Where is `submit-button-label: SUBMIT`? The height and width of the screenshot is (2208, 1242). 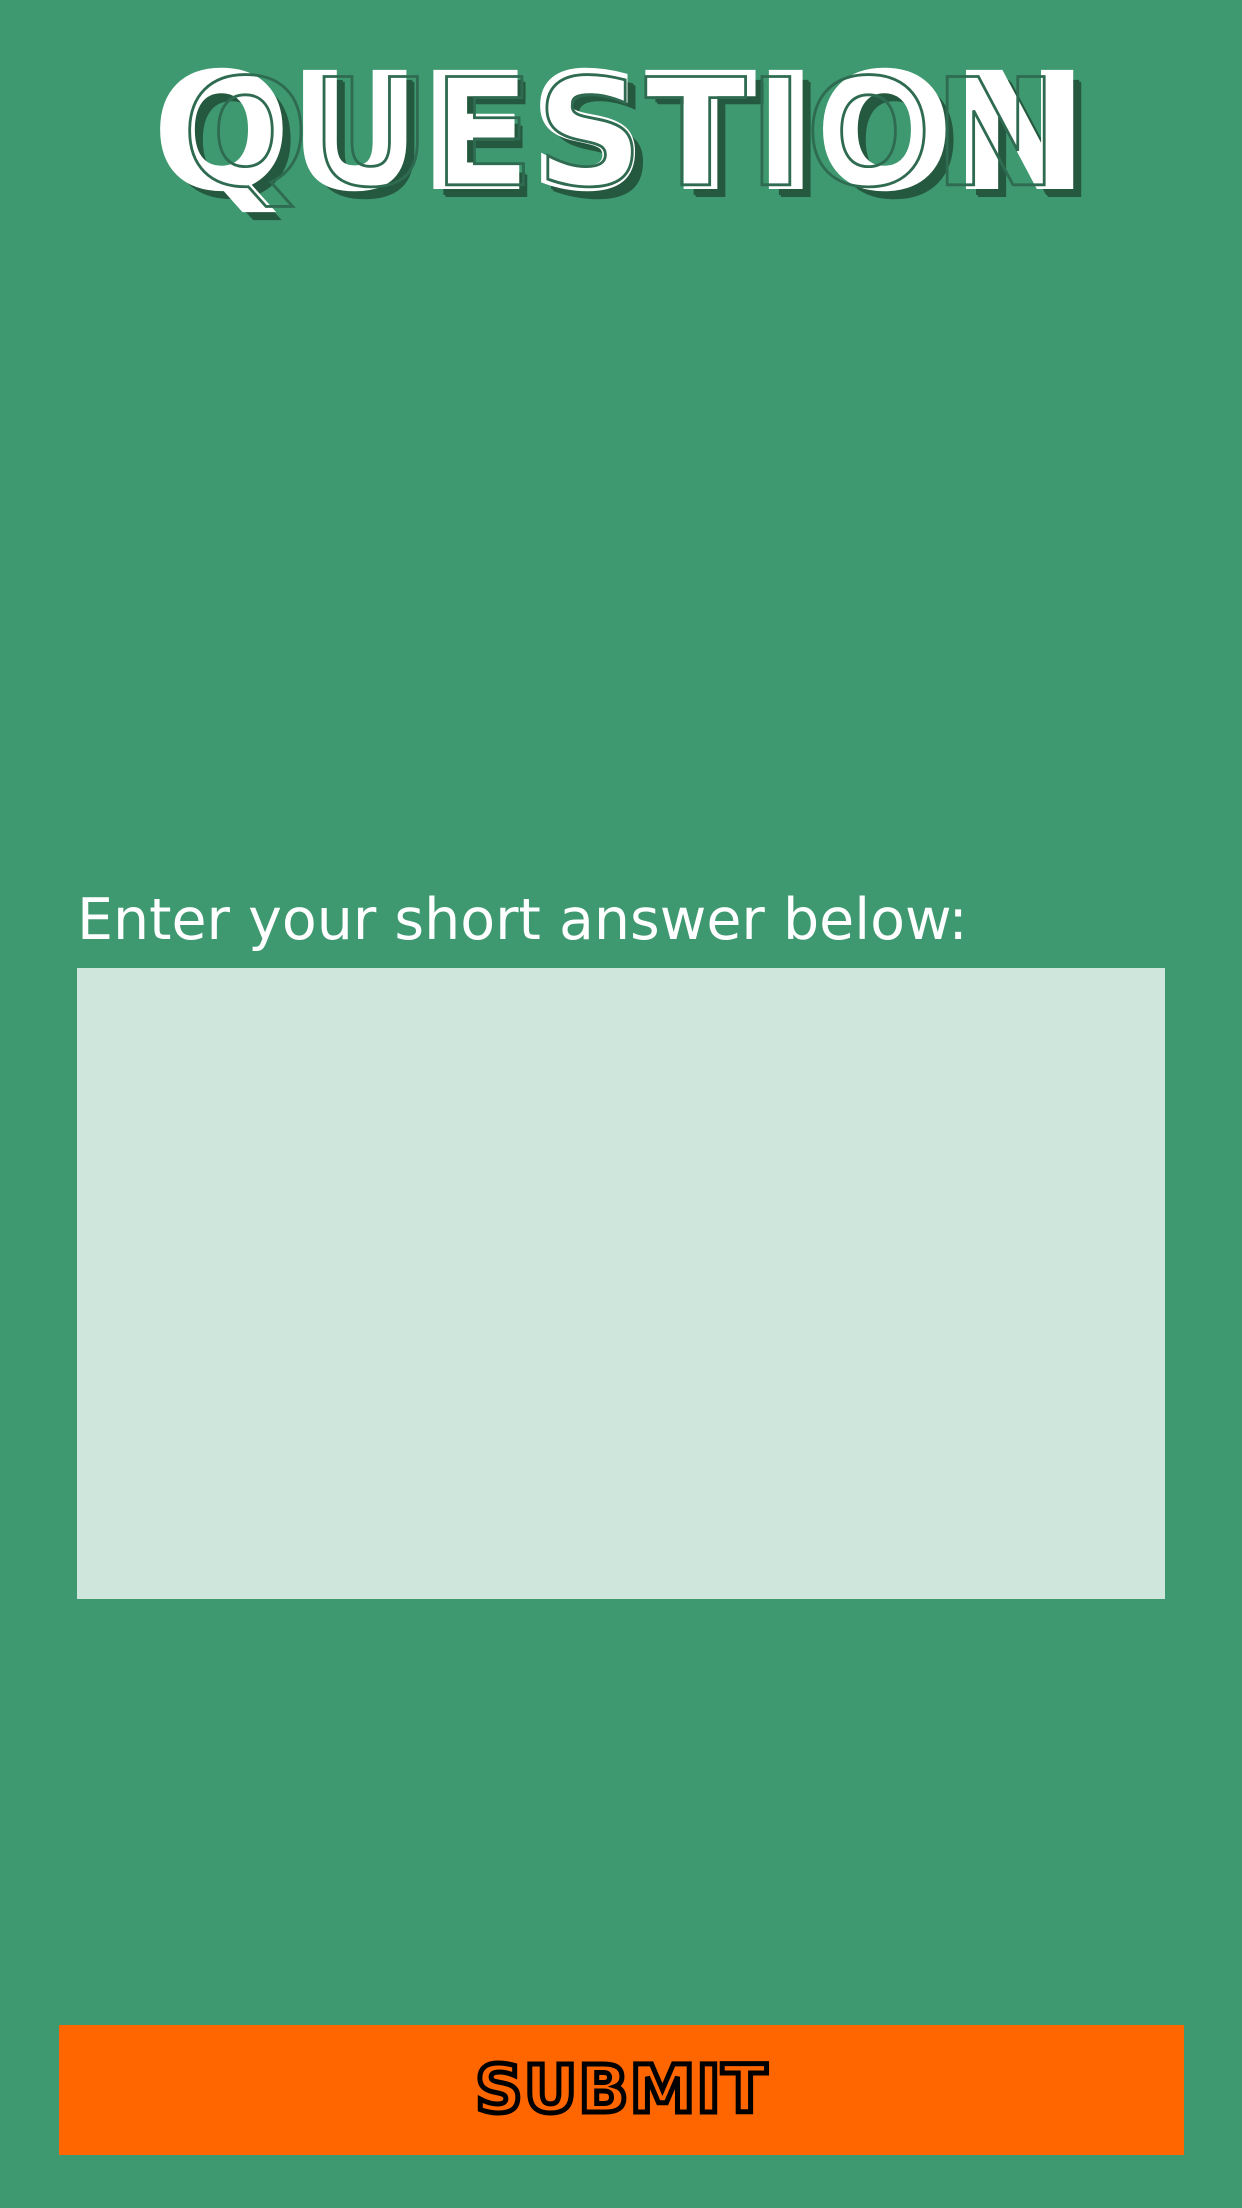 submit-button-label: SUBMIT is located at coordinates (621, 2089).